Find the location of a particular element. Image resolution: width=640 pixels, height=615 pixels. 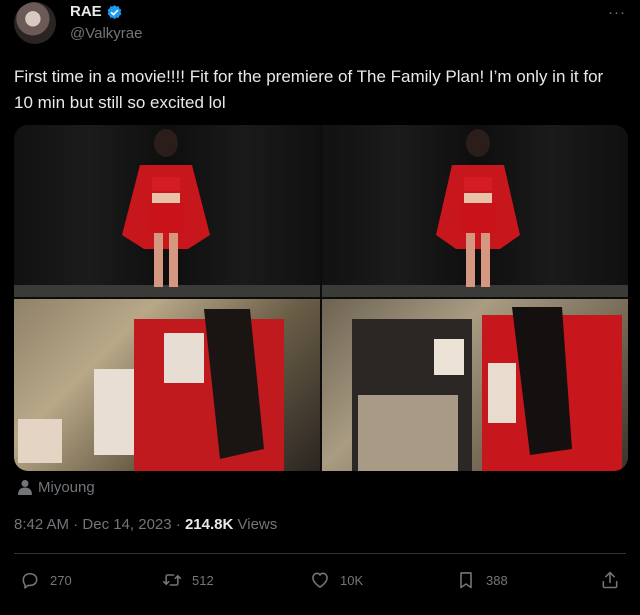

views-label: Views is located at coordinates (257, 524).